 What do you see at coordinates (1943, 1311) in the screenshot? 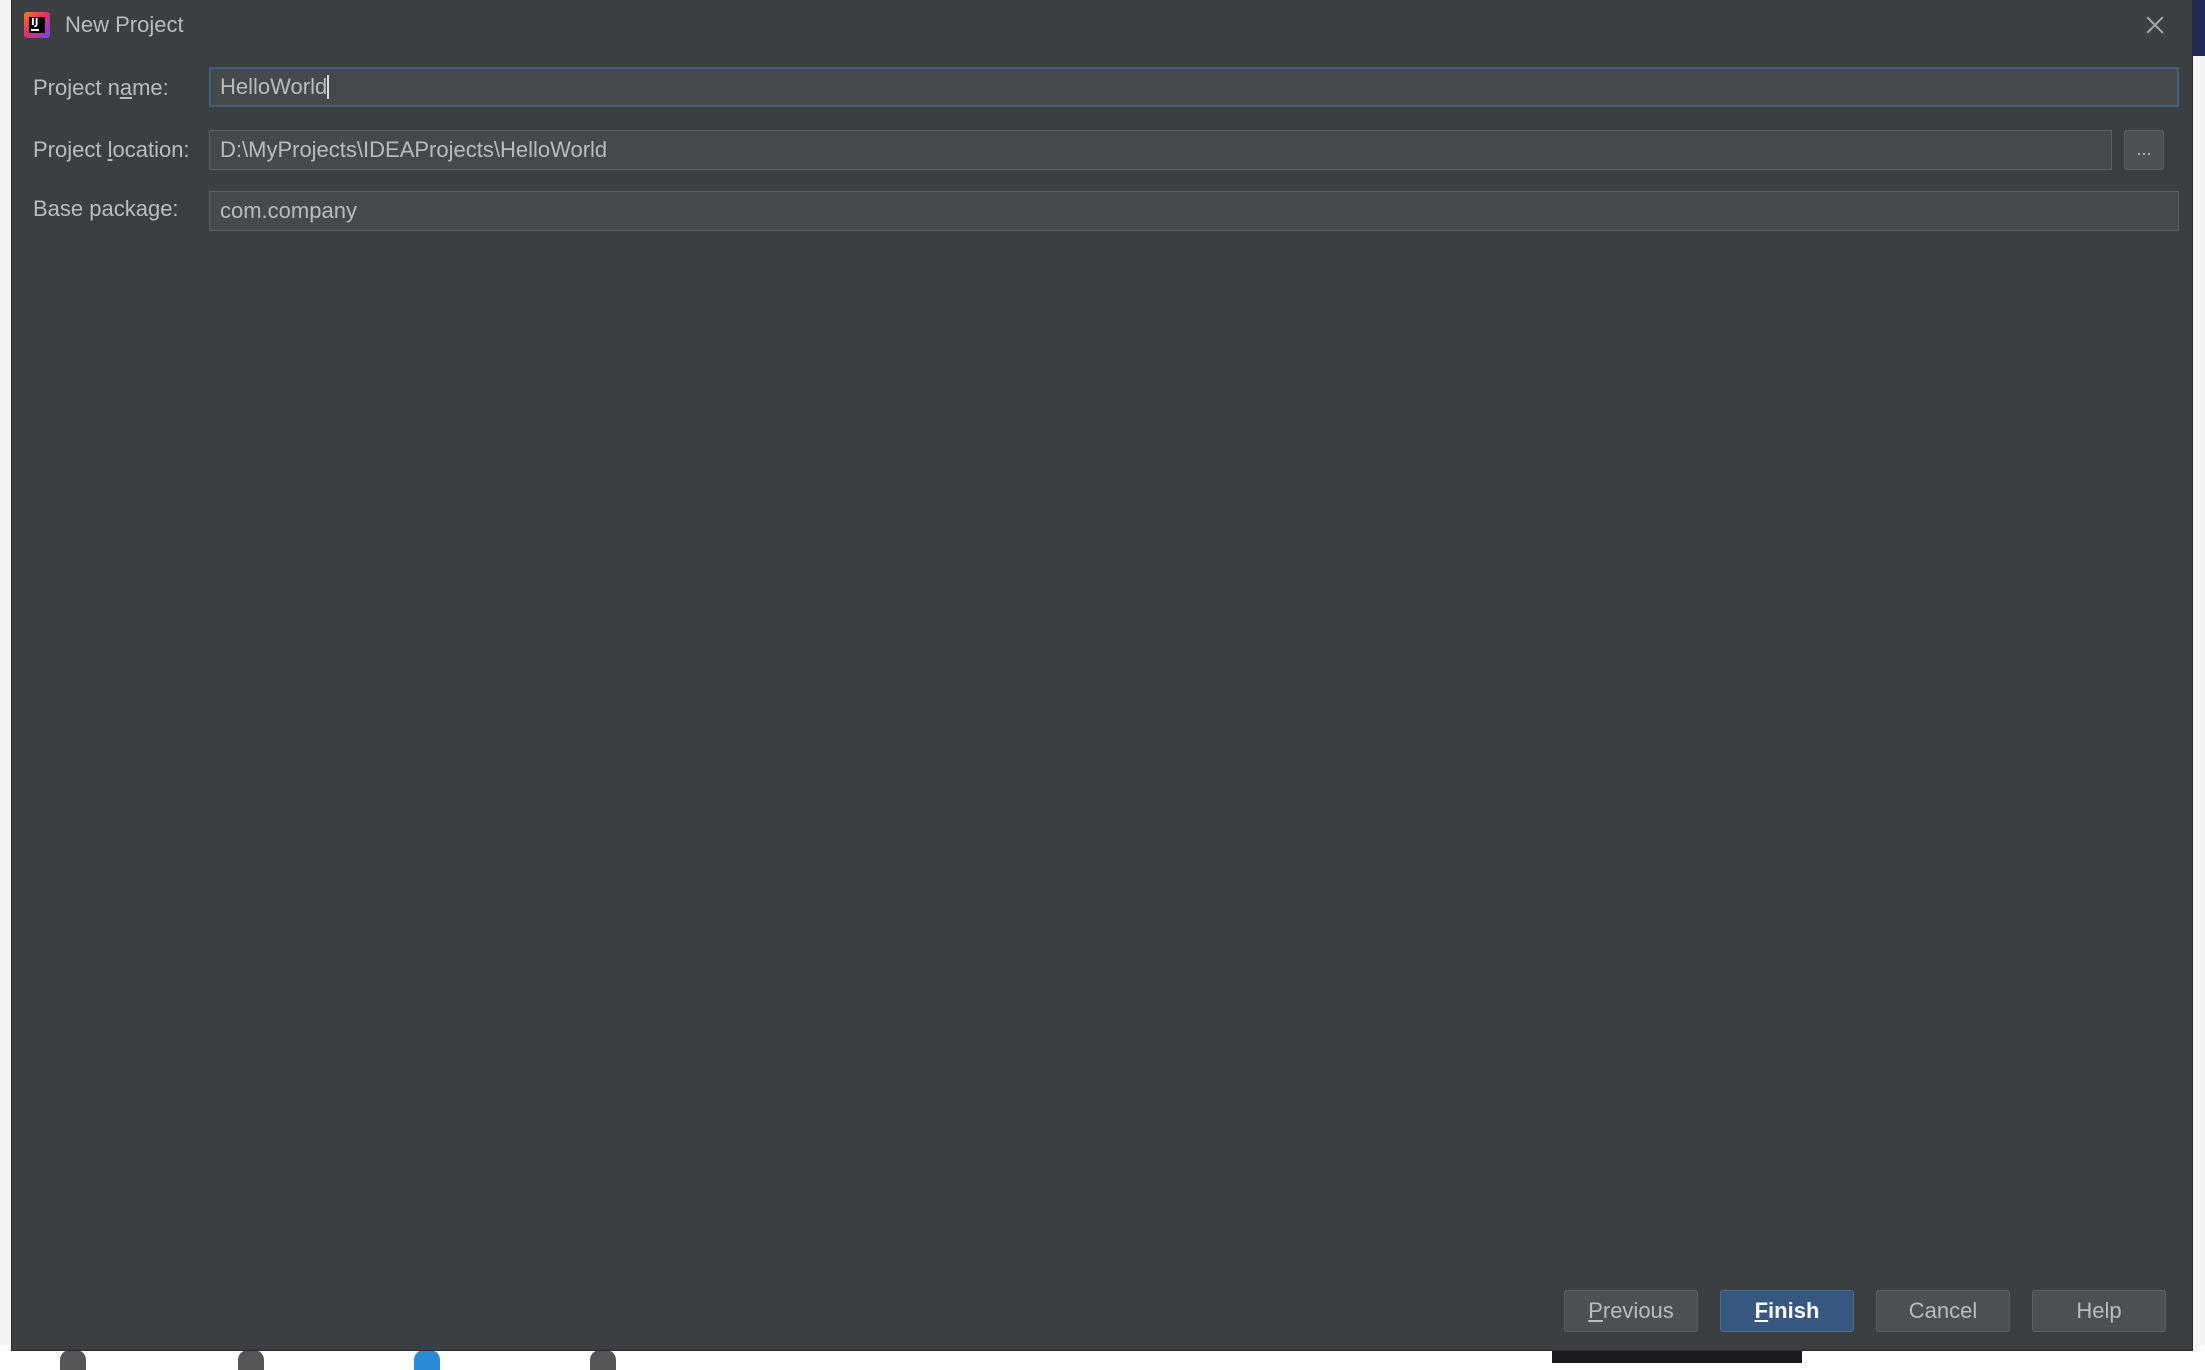
I see `cancel-button: Cancel` at bounding box center [1943, 1311].